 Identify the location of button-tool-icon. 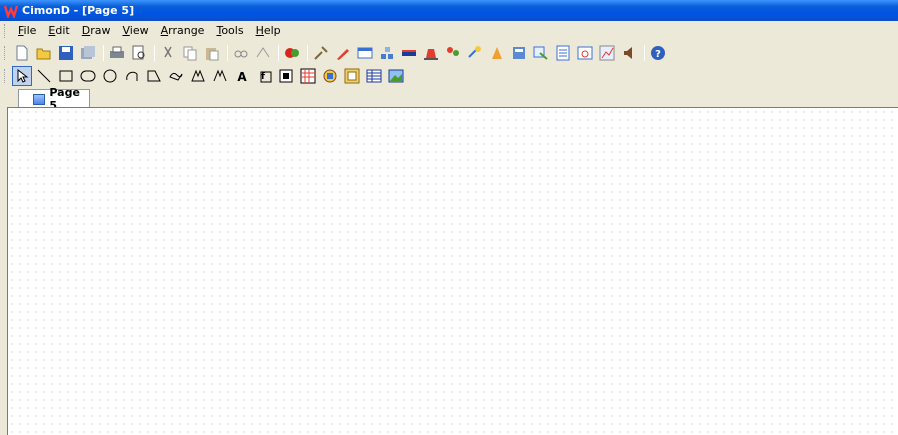
(286, 76).